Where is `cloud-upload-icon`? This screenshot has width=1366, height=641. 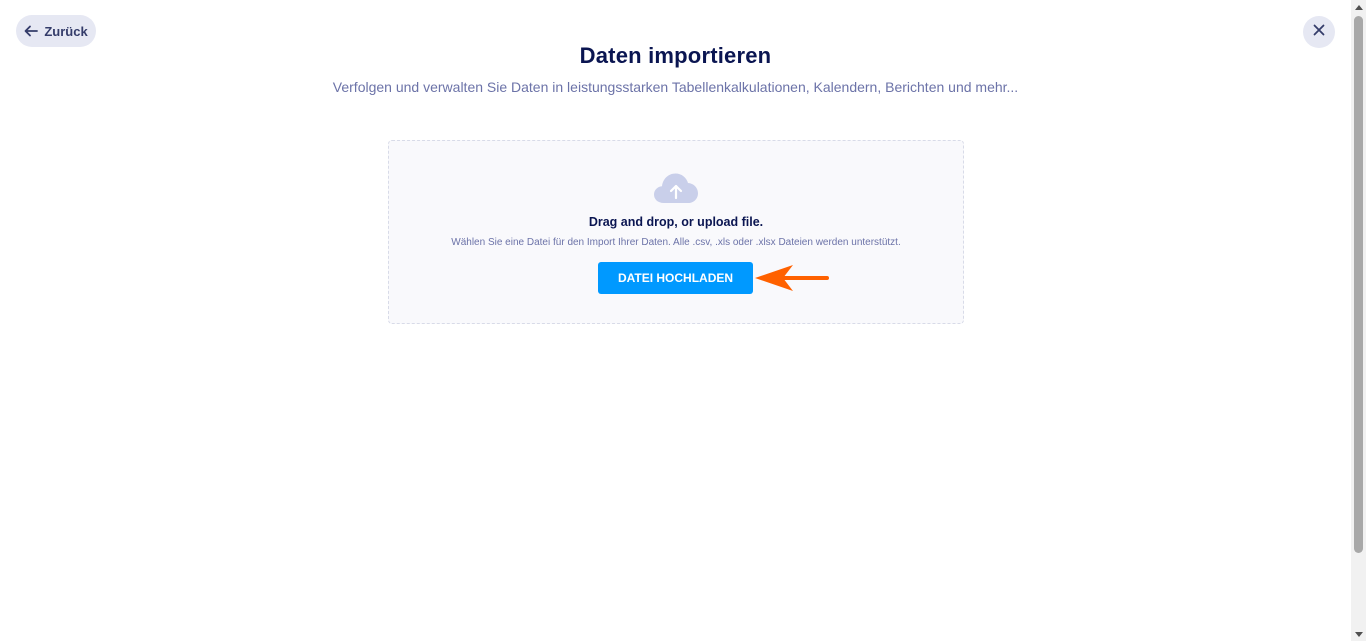 cloud-upload-icon is located at coordinates (676, 190).